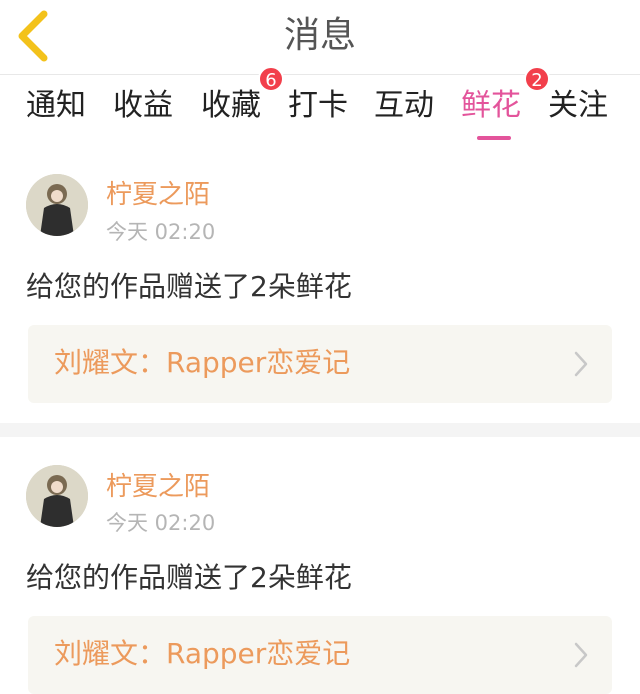 This screenshot has width=640, height=694. What do you see at coordinates (537, 79) in the screenshot?
I see `flowers-badge: 2` at bounding box center [537, 79].